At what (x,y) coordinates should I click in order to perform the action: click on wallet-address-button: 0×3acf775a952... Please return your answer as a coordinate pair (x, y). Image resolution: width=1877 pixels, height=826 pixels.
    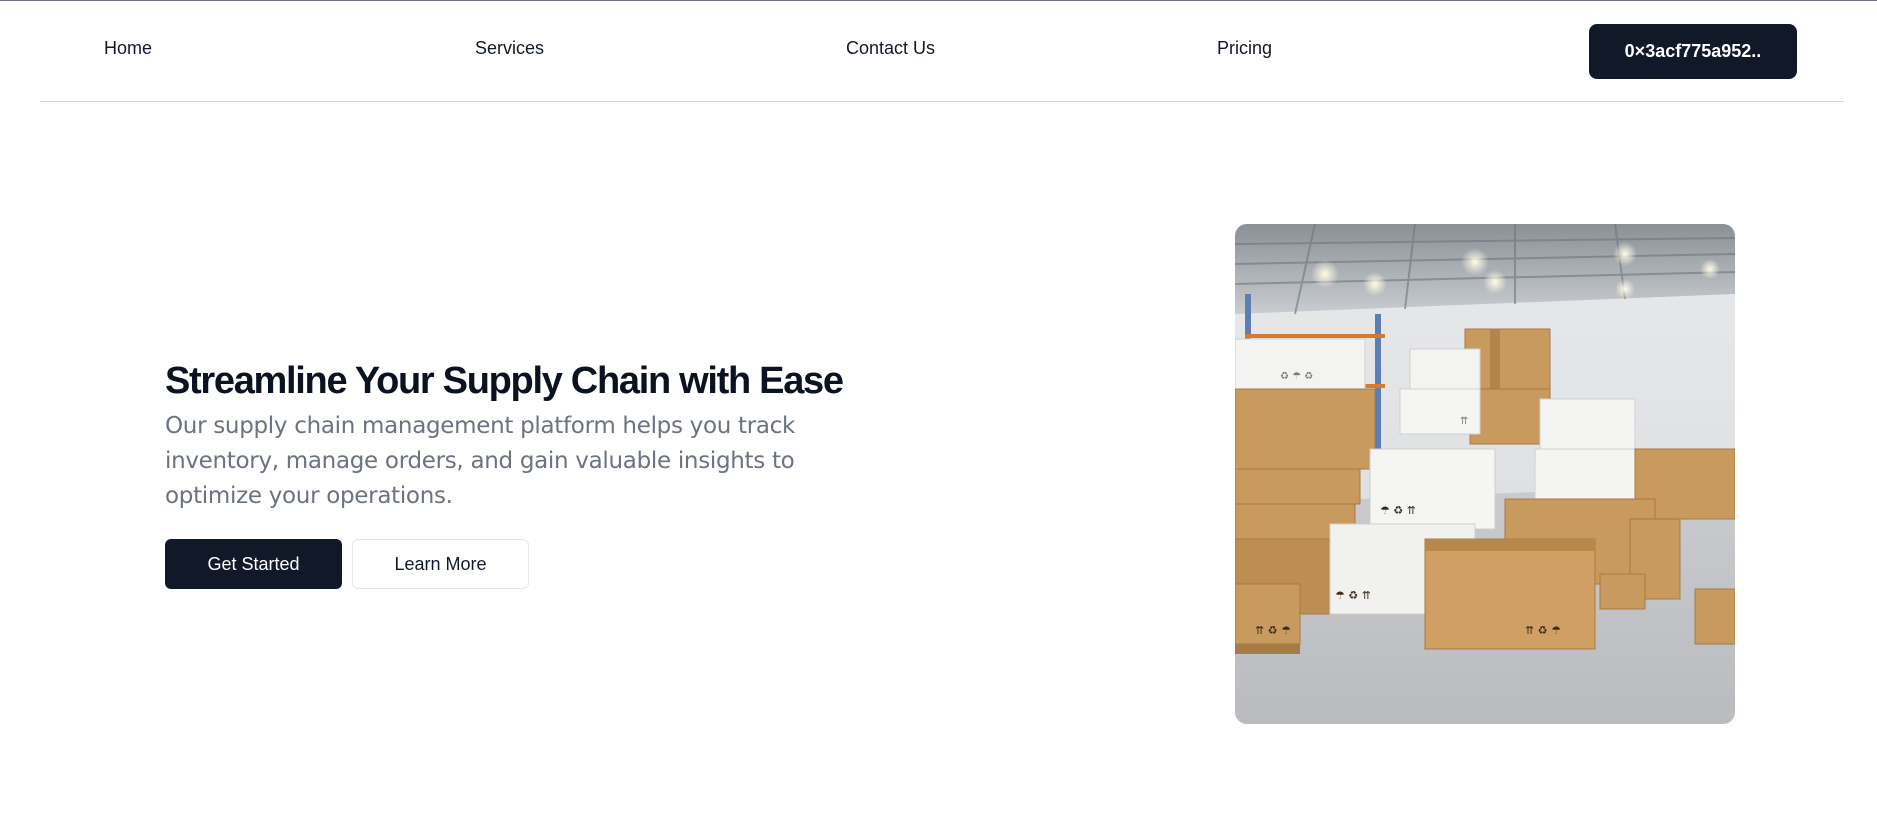
    Looking at the image, I should click on (1693, 51).